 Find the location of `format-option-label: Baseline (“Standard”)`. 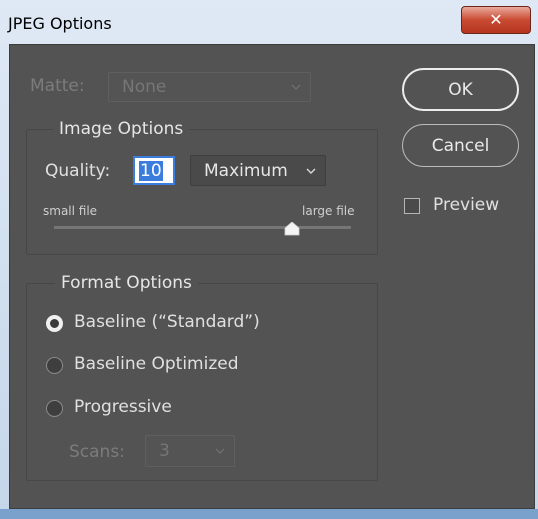

format-option-label: Baseline (“Standard”) is located at coordinates (167, 322).